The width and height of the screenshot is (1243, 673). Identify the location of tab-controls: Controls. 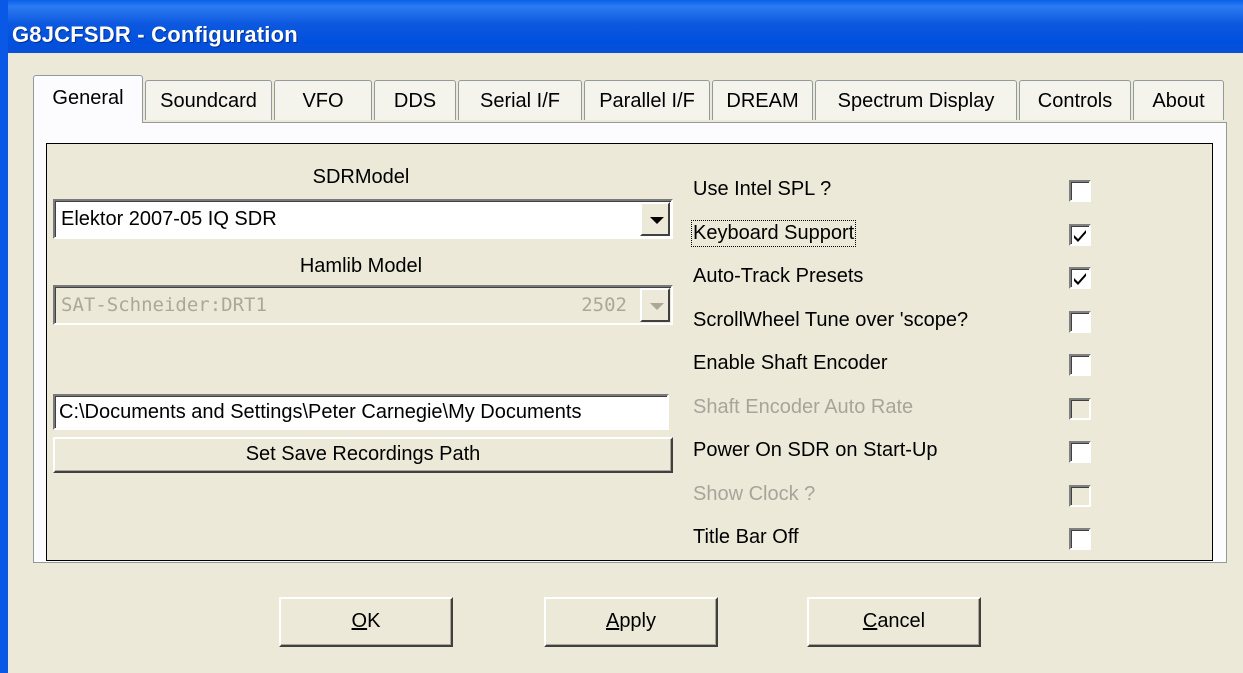
(1075, 100).